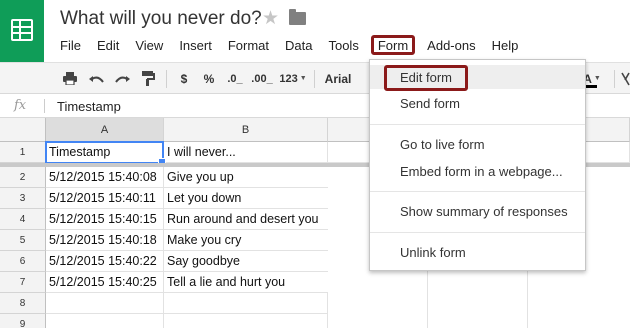  What do you see at coordinates (298, 45) in the screenshot?
I see `menu-data: Data` at bounding box center [298, 45].